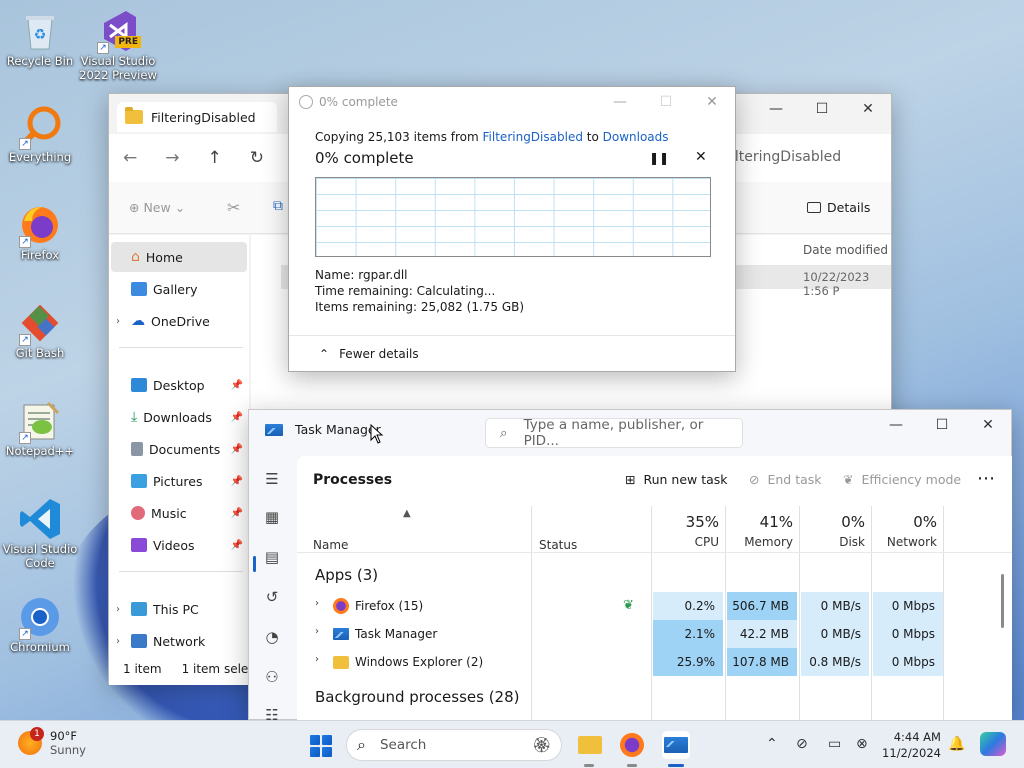  Describe the element at coordinates (330, 545) in the screenshot. I see `column-header-name: Name` at that location.